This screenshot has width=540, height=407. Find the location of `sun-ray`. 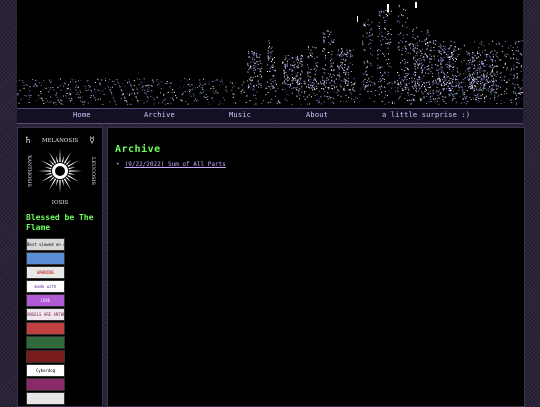

sun-ray is located at coordinates (46, 178).